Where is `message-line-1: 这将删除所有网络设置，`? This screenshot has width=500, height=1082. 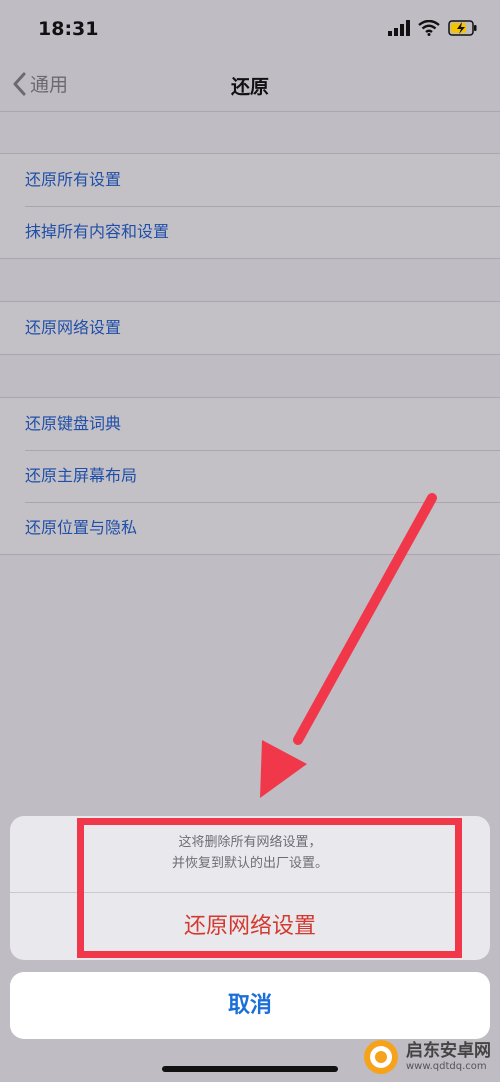 message-line-1: 这将删除所有网络设置， is located at coordinates (250, 842).